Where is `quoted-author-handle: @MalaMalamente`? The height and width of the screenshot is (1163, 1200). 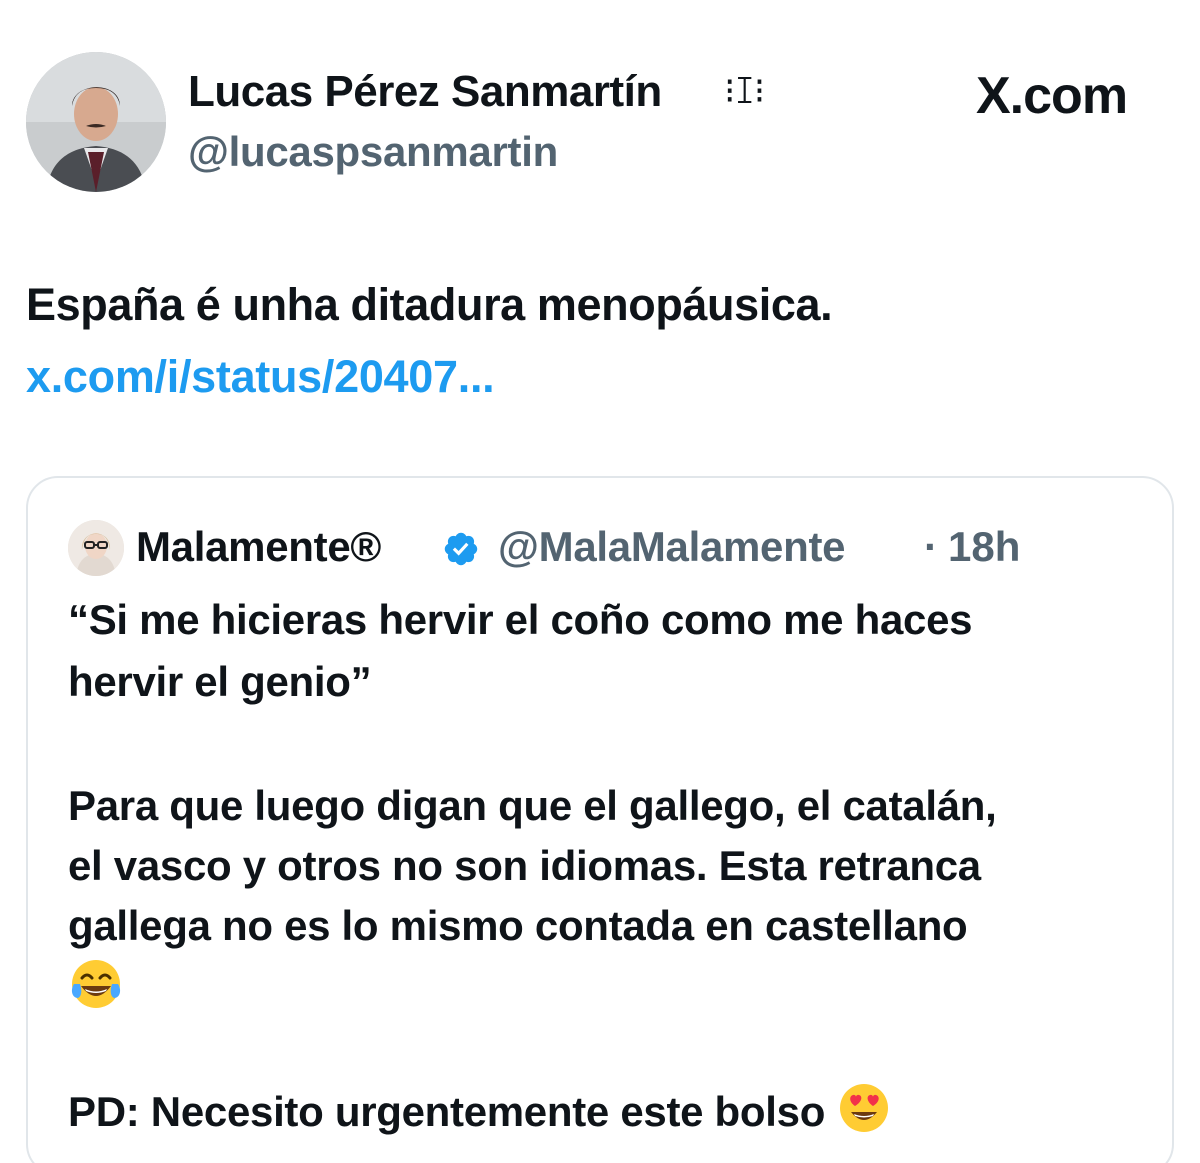 quoted-author-handle: @MalaMalamente is located at coordinates (672, 547).